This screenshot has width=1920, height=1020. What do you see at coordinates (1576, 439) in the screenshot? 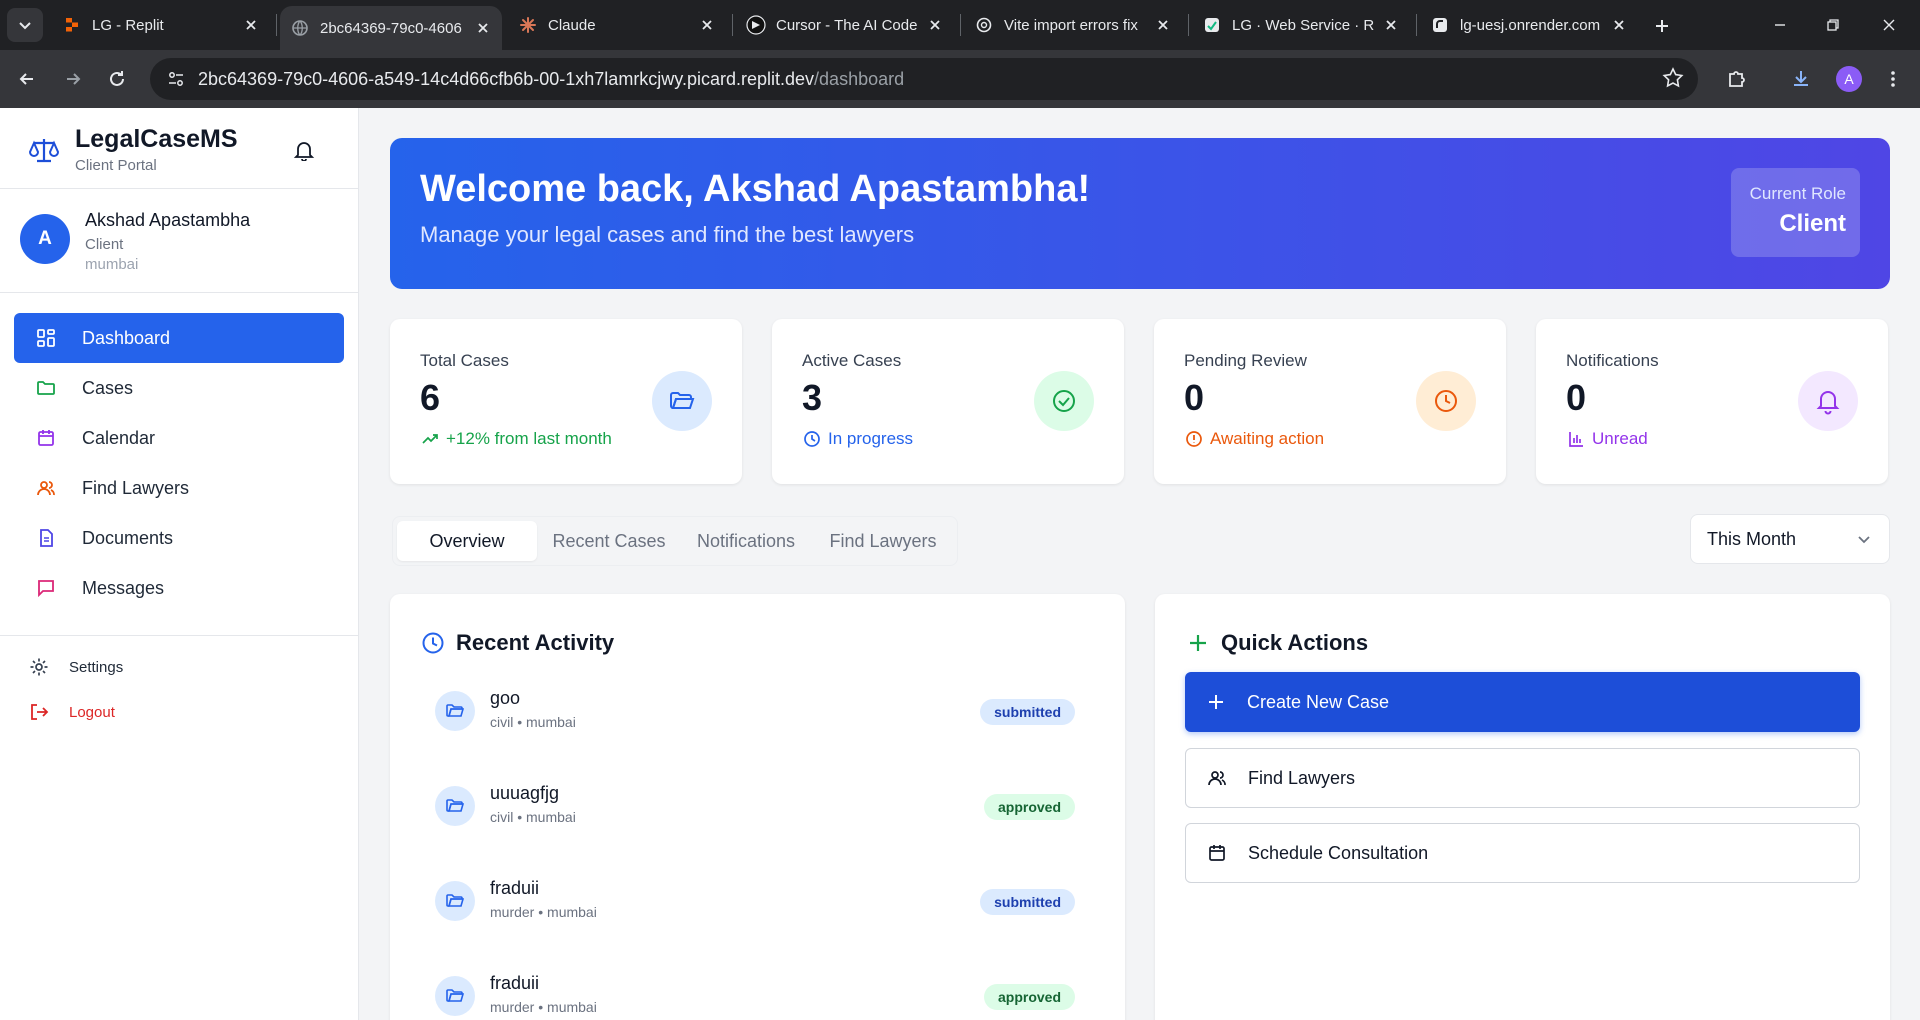
I see `bar-chart-icon` at bounding box center [1576, 439].